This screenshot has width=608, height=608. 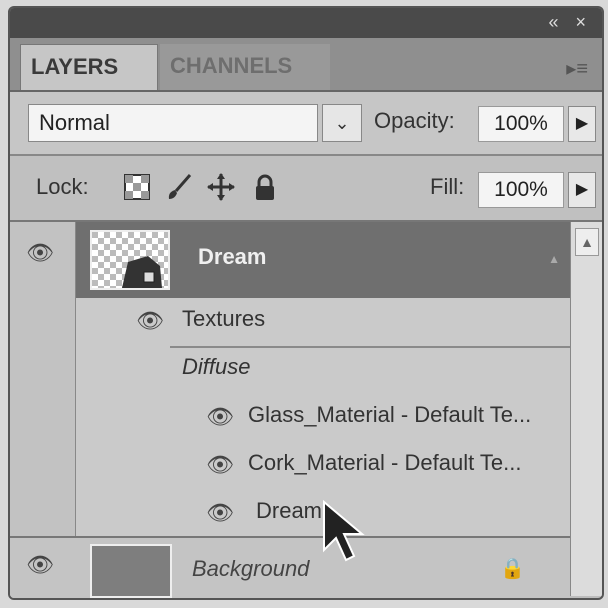 What do you see at coordinates (306, 189) in the screenshot?
I see `lock-row: Lock: Fill: 100% ▶` at bounding box center [306, 189].